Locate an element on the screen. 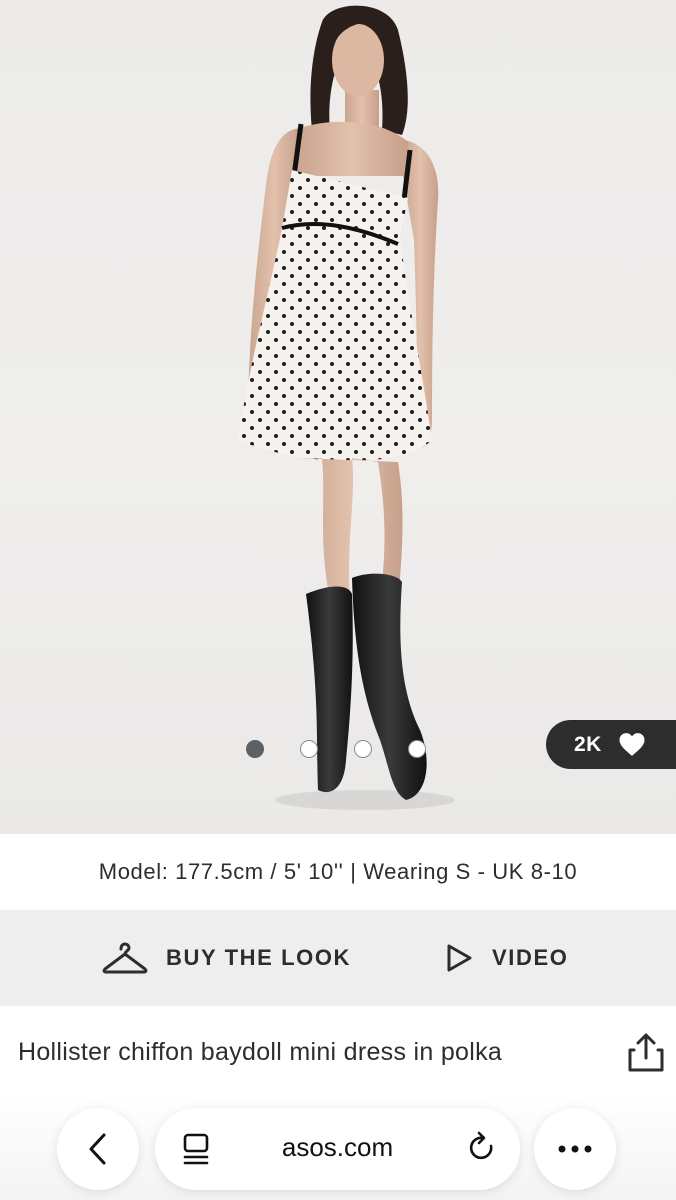  browser-toolbar: asos.com is located at coordinates (338, 1148).